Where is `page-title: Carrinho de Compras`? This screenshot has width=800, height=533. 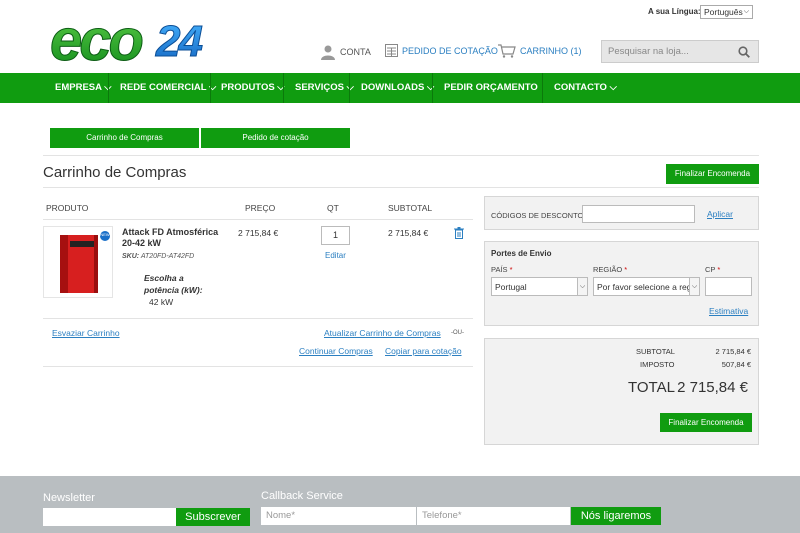 page-title: Carrinho de Compras is located at coordinates (115, 172).